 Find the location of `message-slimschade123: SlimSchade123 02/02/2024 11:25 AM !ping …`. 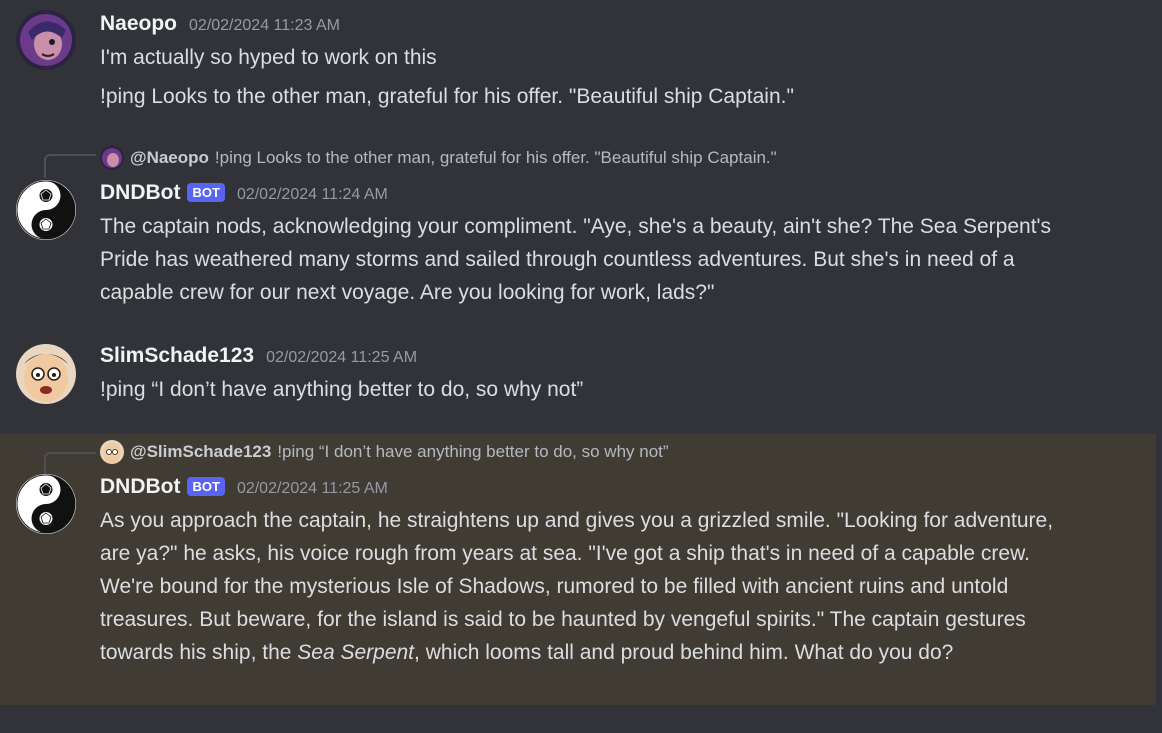

message-slimschade123: SlimSchade123 02/02/2024 11:25 AM !ping … is located at coordinates (581, 375).